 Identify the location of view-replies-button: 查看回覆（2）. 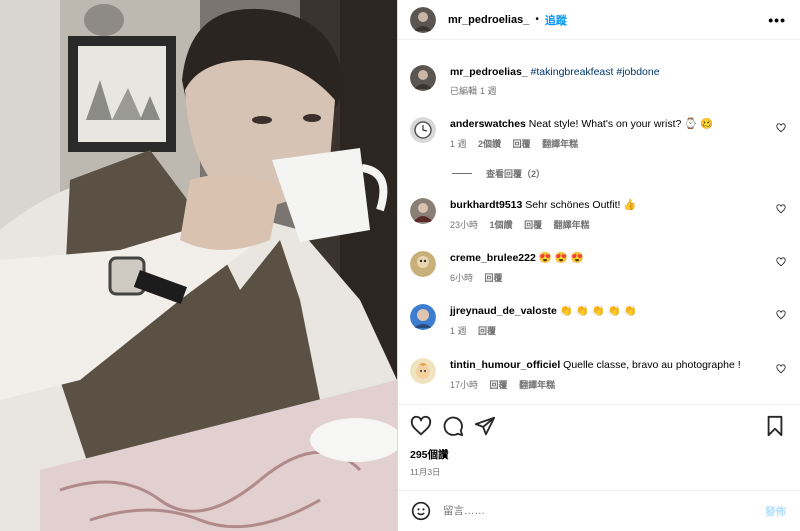
(498, 173).